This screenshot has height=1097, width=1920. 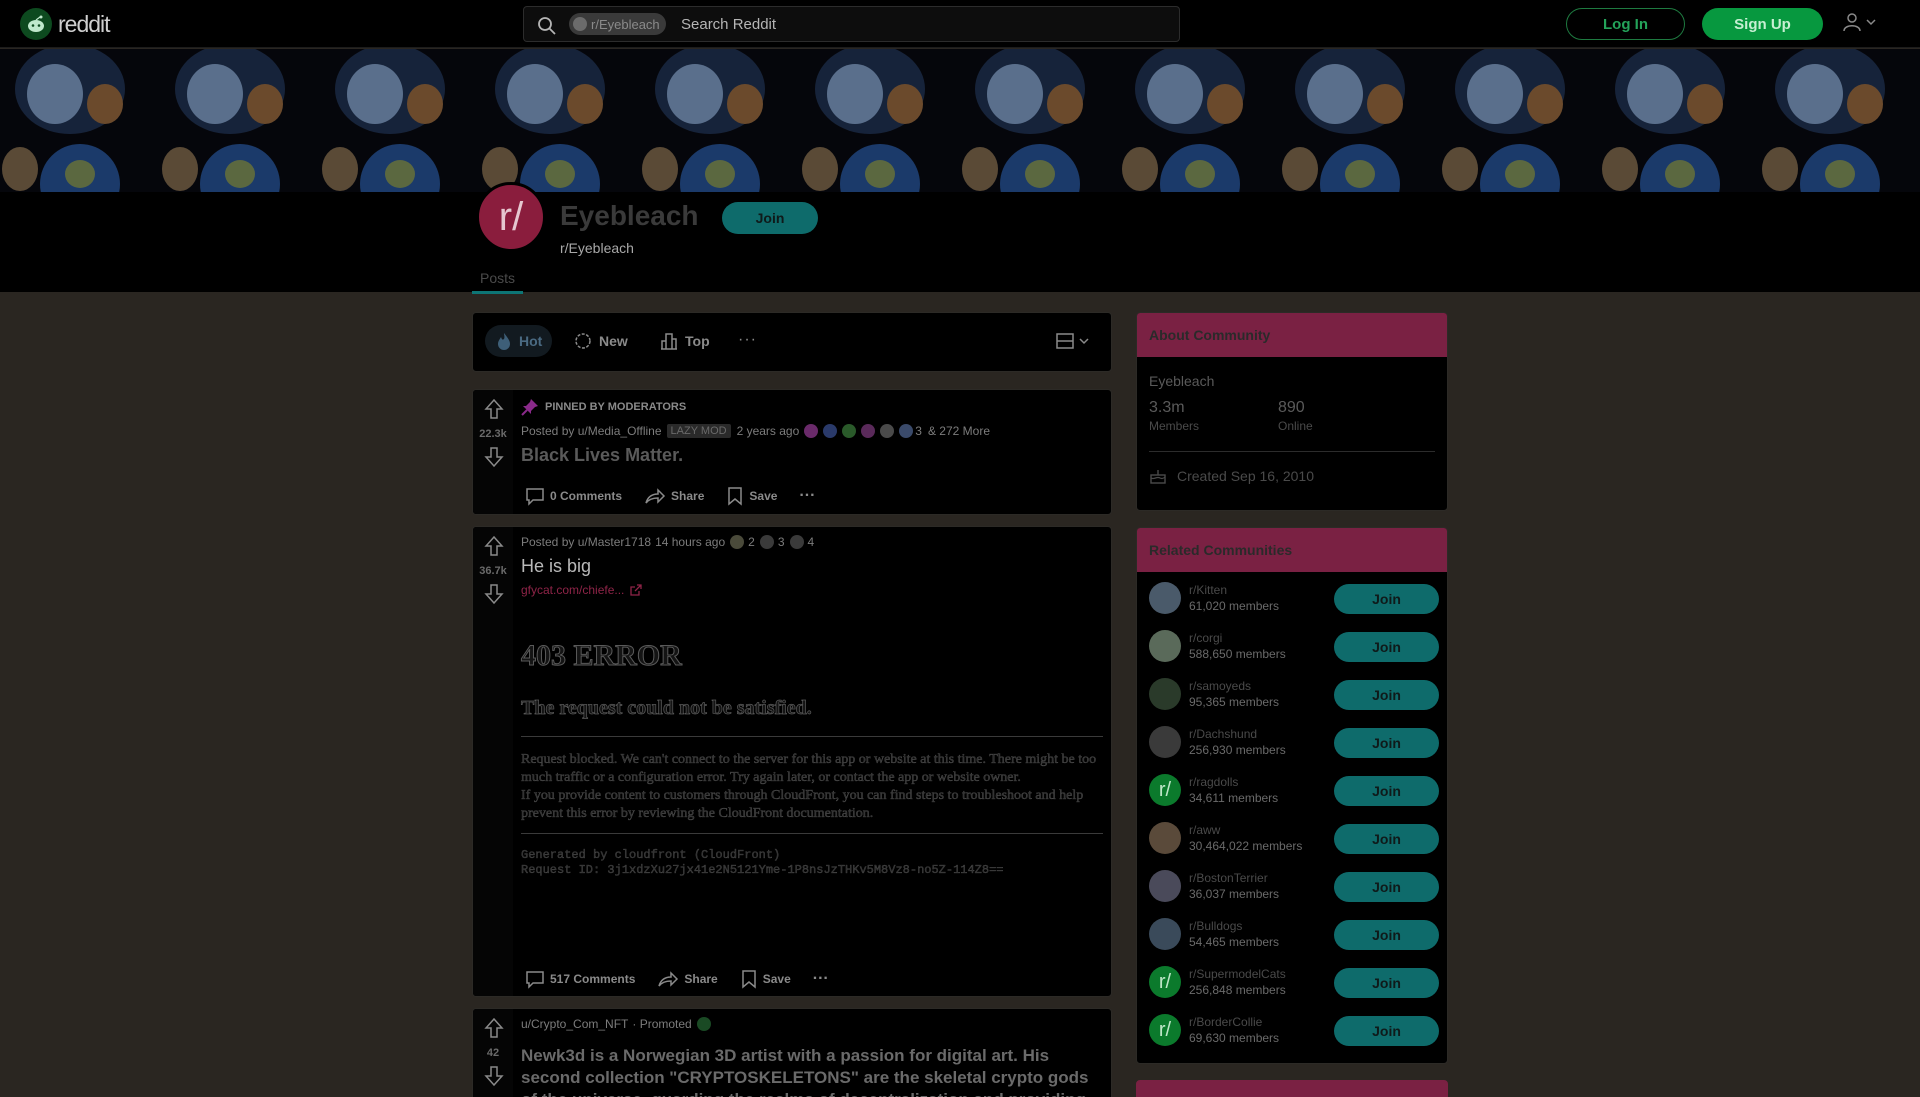 I want to click on post-author: Posted by u/Media_Offline, so click(x=591, y=431).